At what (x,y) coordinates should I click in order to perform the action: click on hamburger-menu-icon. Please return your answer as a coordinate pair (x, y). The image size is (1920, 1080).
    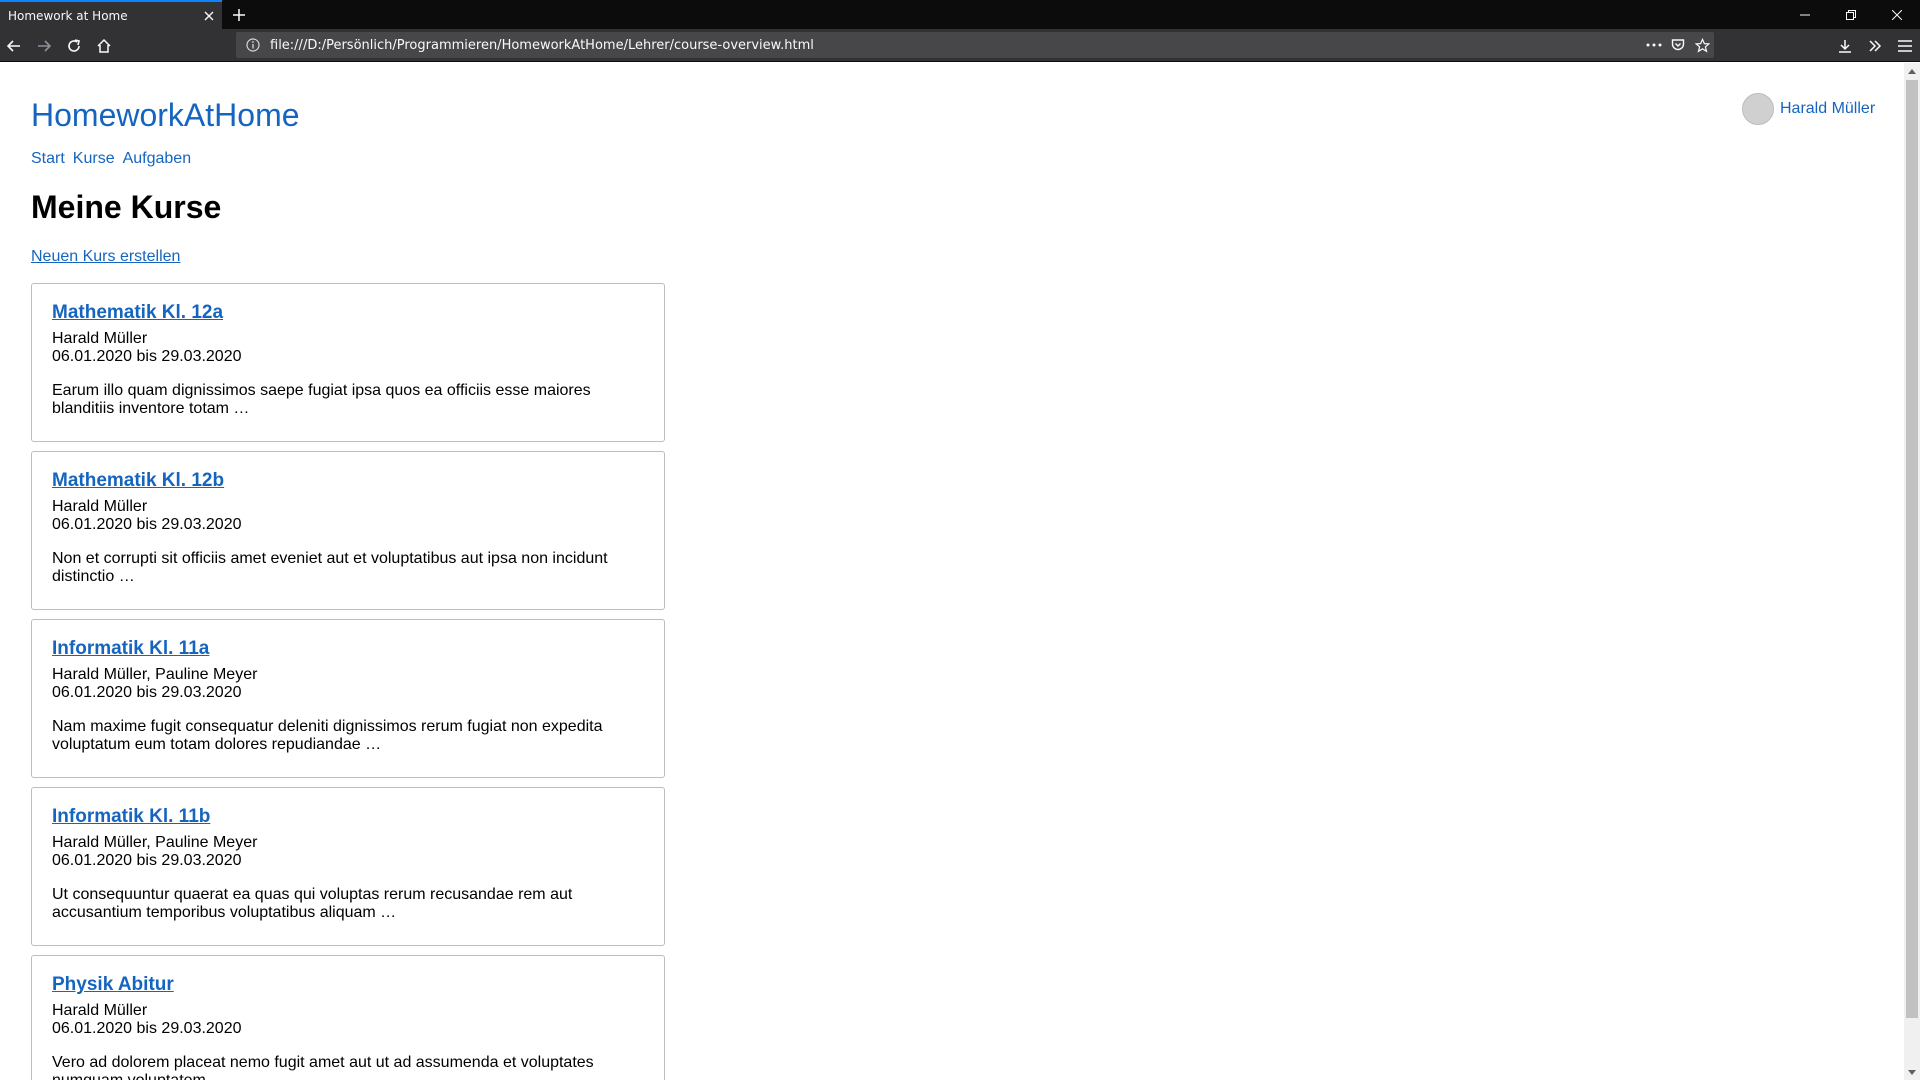
    Looking at the image, I should click on (1905, 46).